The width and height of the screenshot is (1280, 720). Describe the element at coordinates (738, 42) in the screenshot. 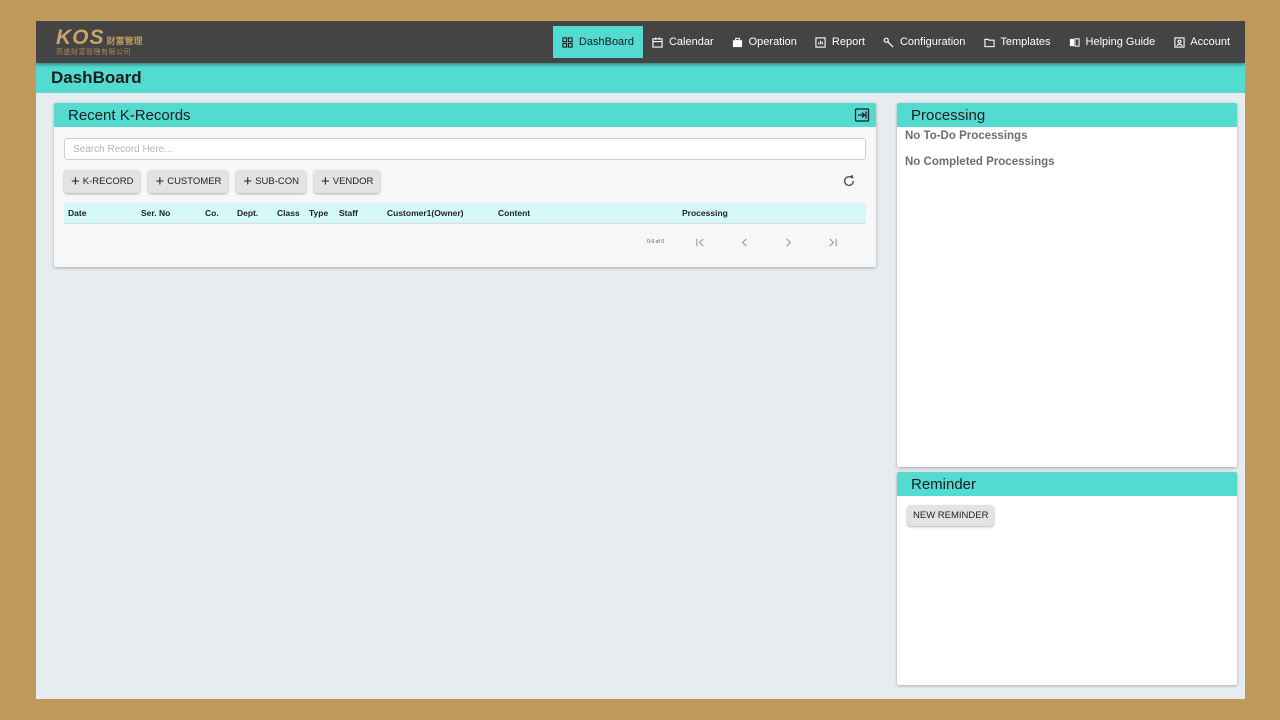

I see `briefcase-icon` at that location.